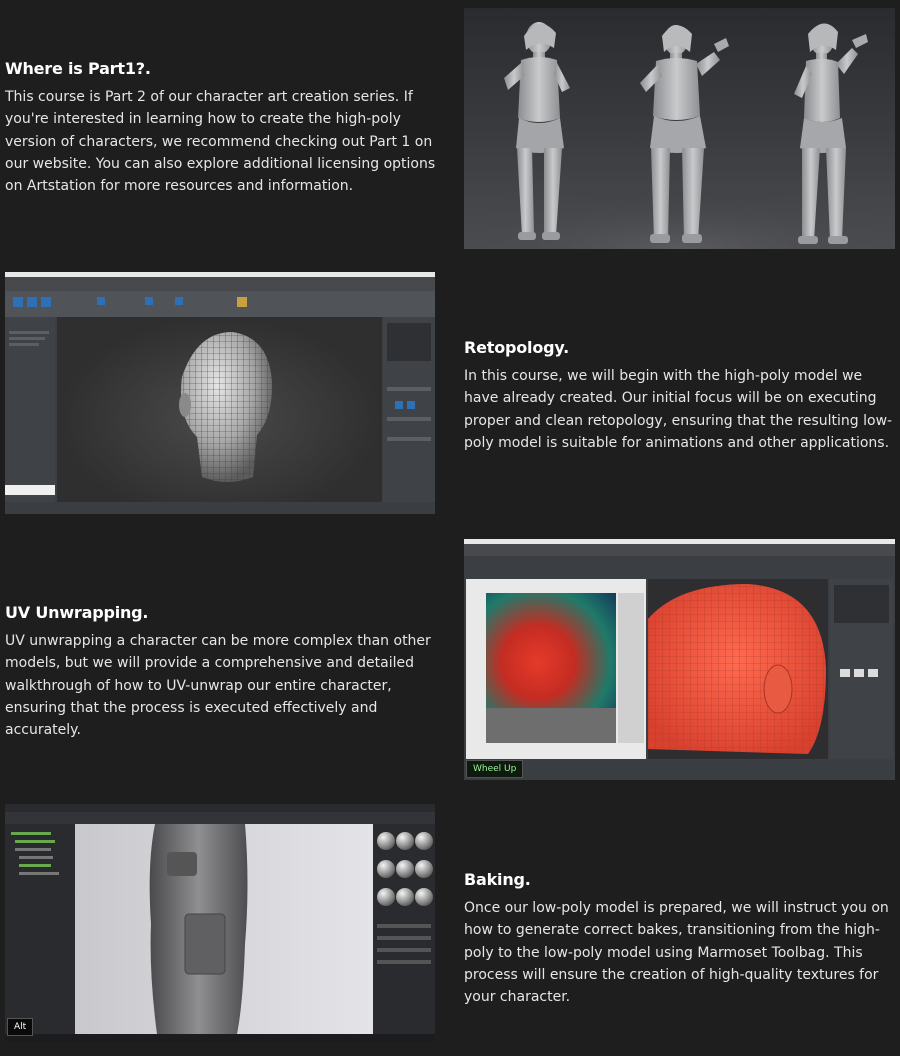  I want to click on character-render-image, so click(679, 128).